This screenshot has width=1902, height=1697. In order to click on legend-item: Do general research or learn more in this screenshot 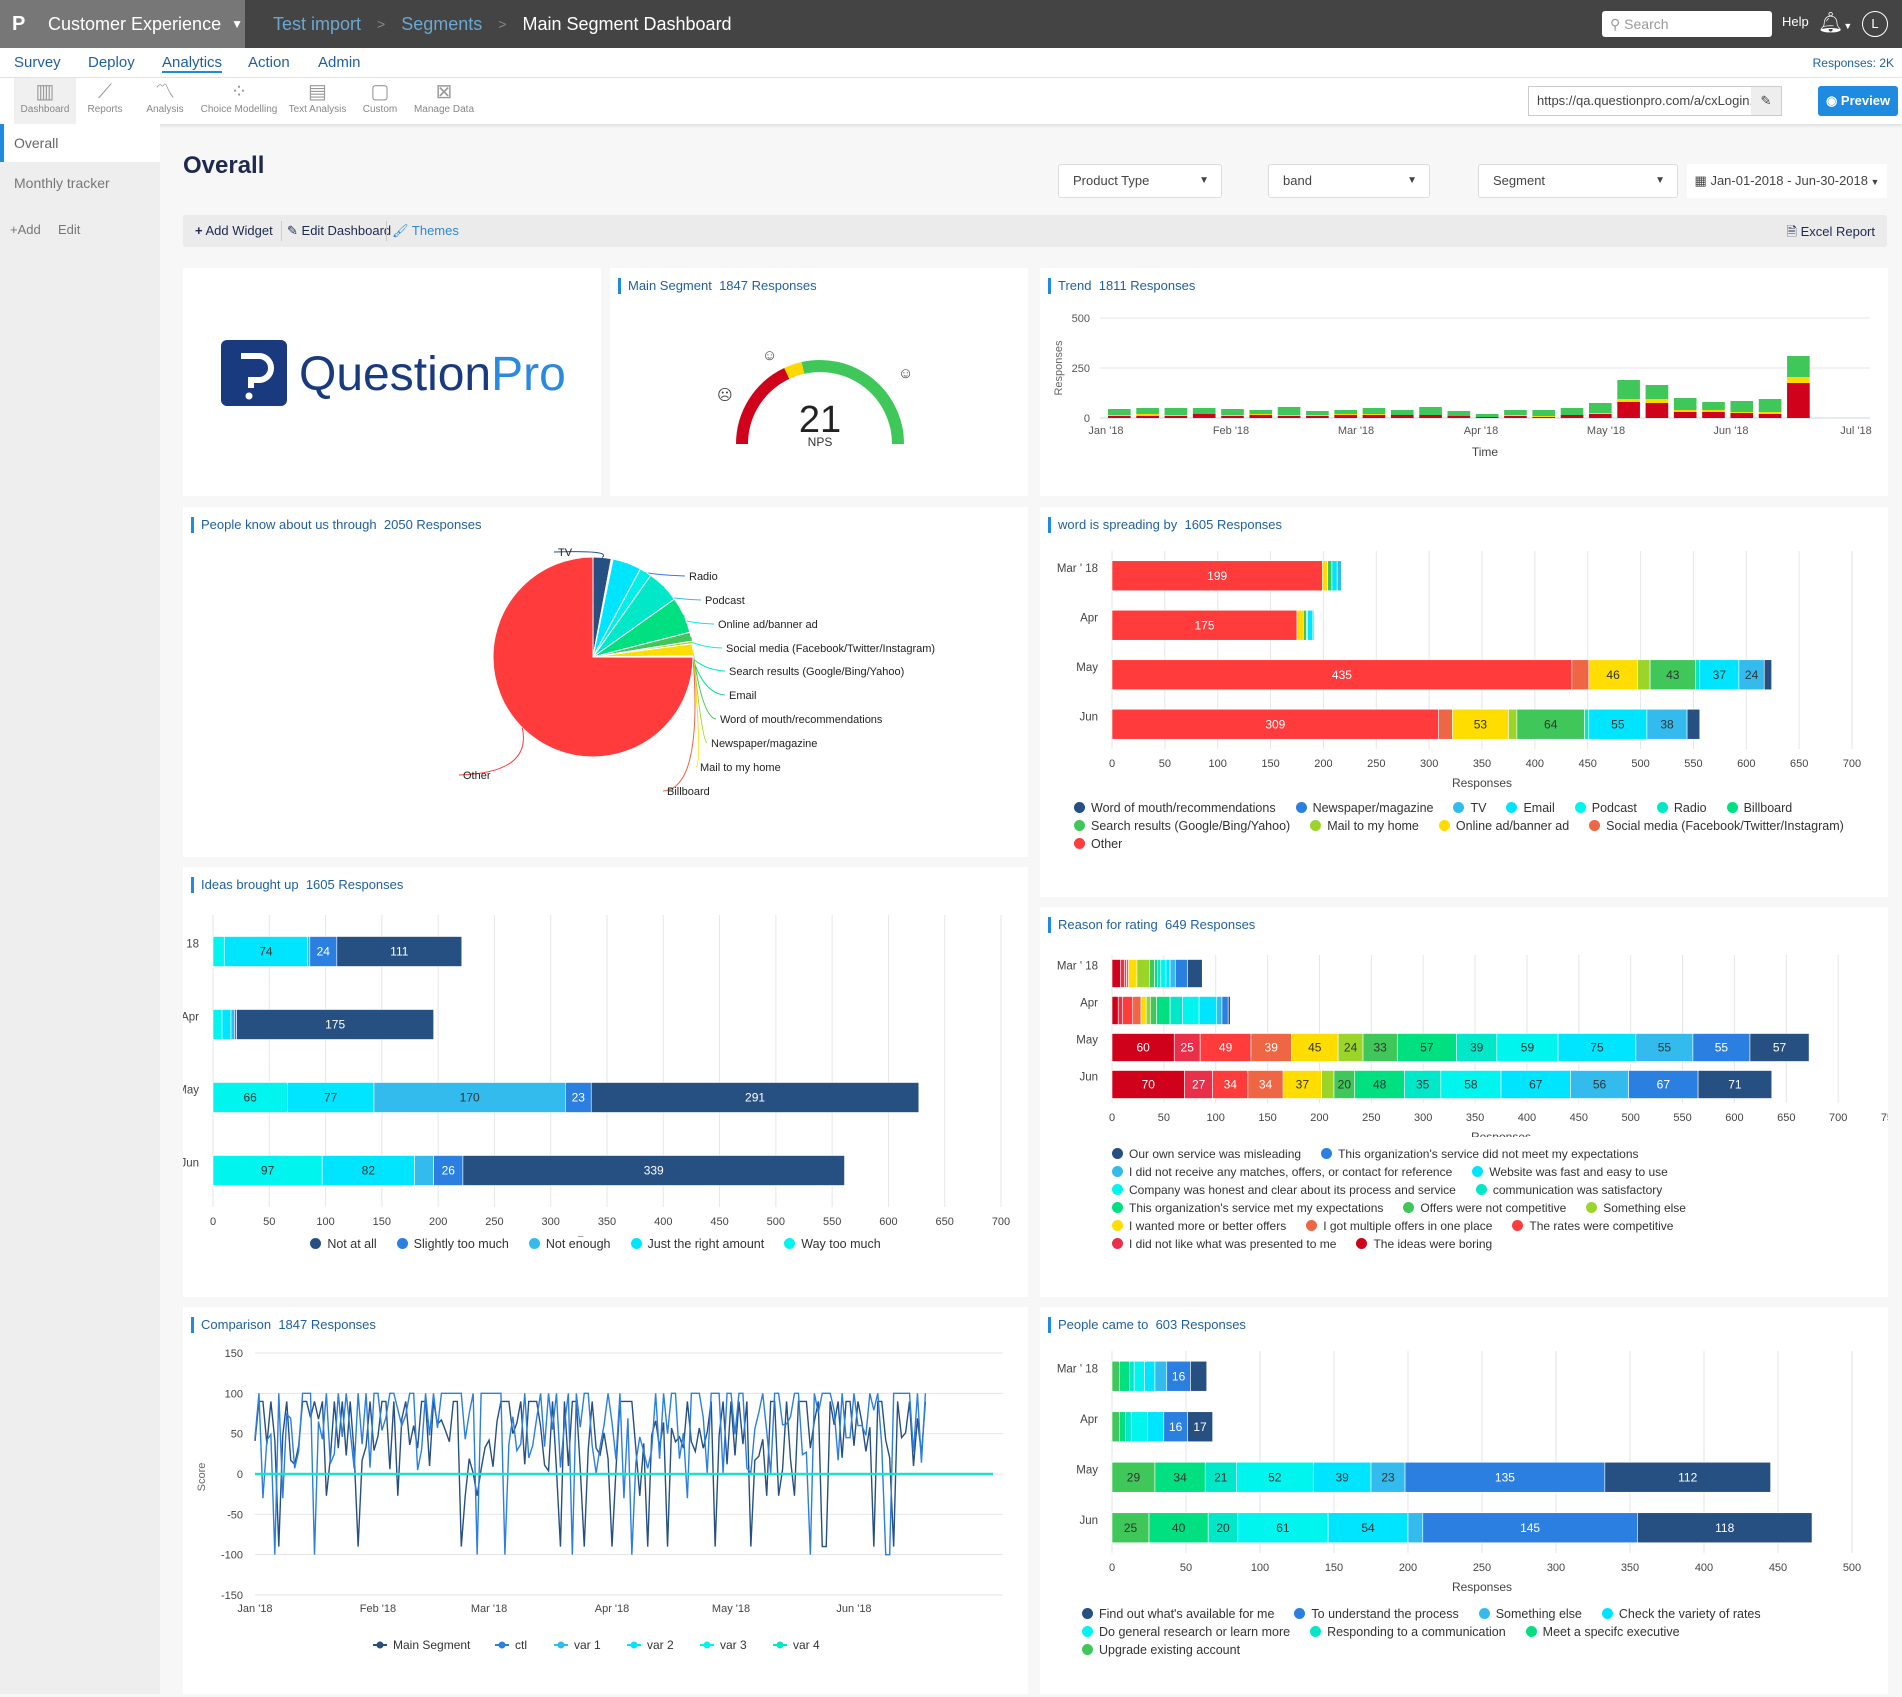, I will do `click(1186, 1632)`.